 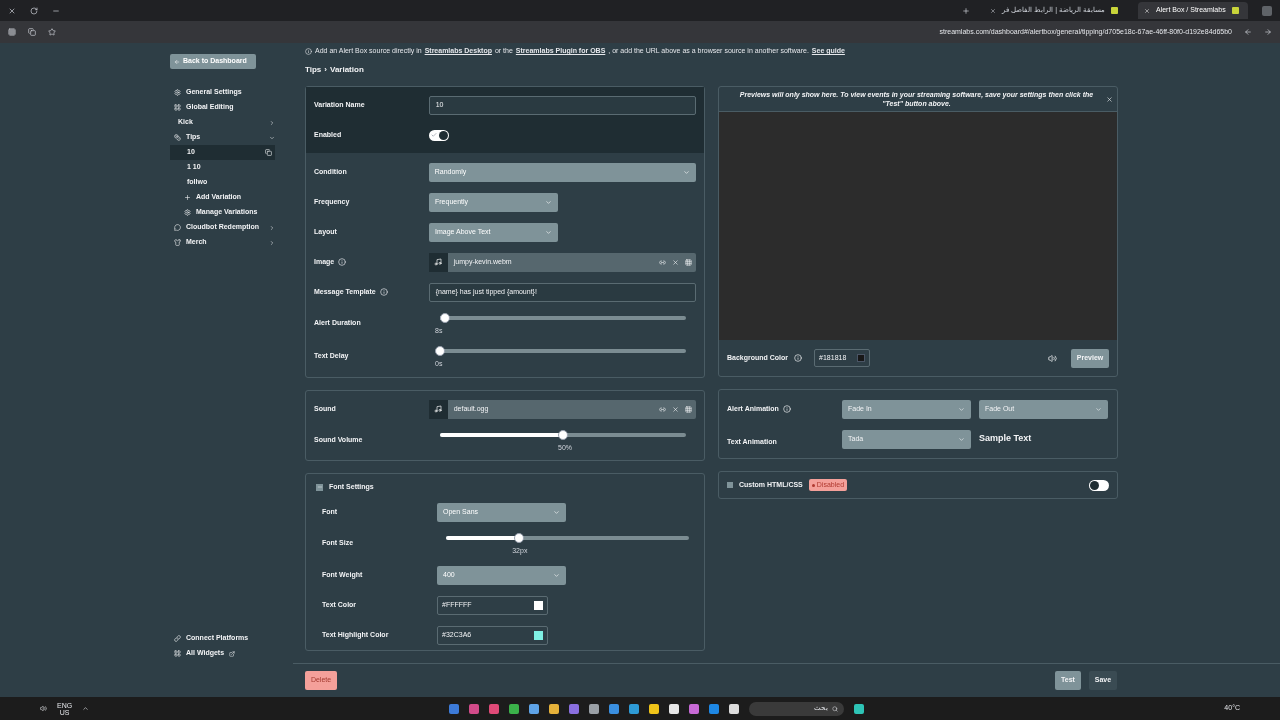 I want to click on breadcrumb: ›, so click(x=325, y=70).